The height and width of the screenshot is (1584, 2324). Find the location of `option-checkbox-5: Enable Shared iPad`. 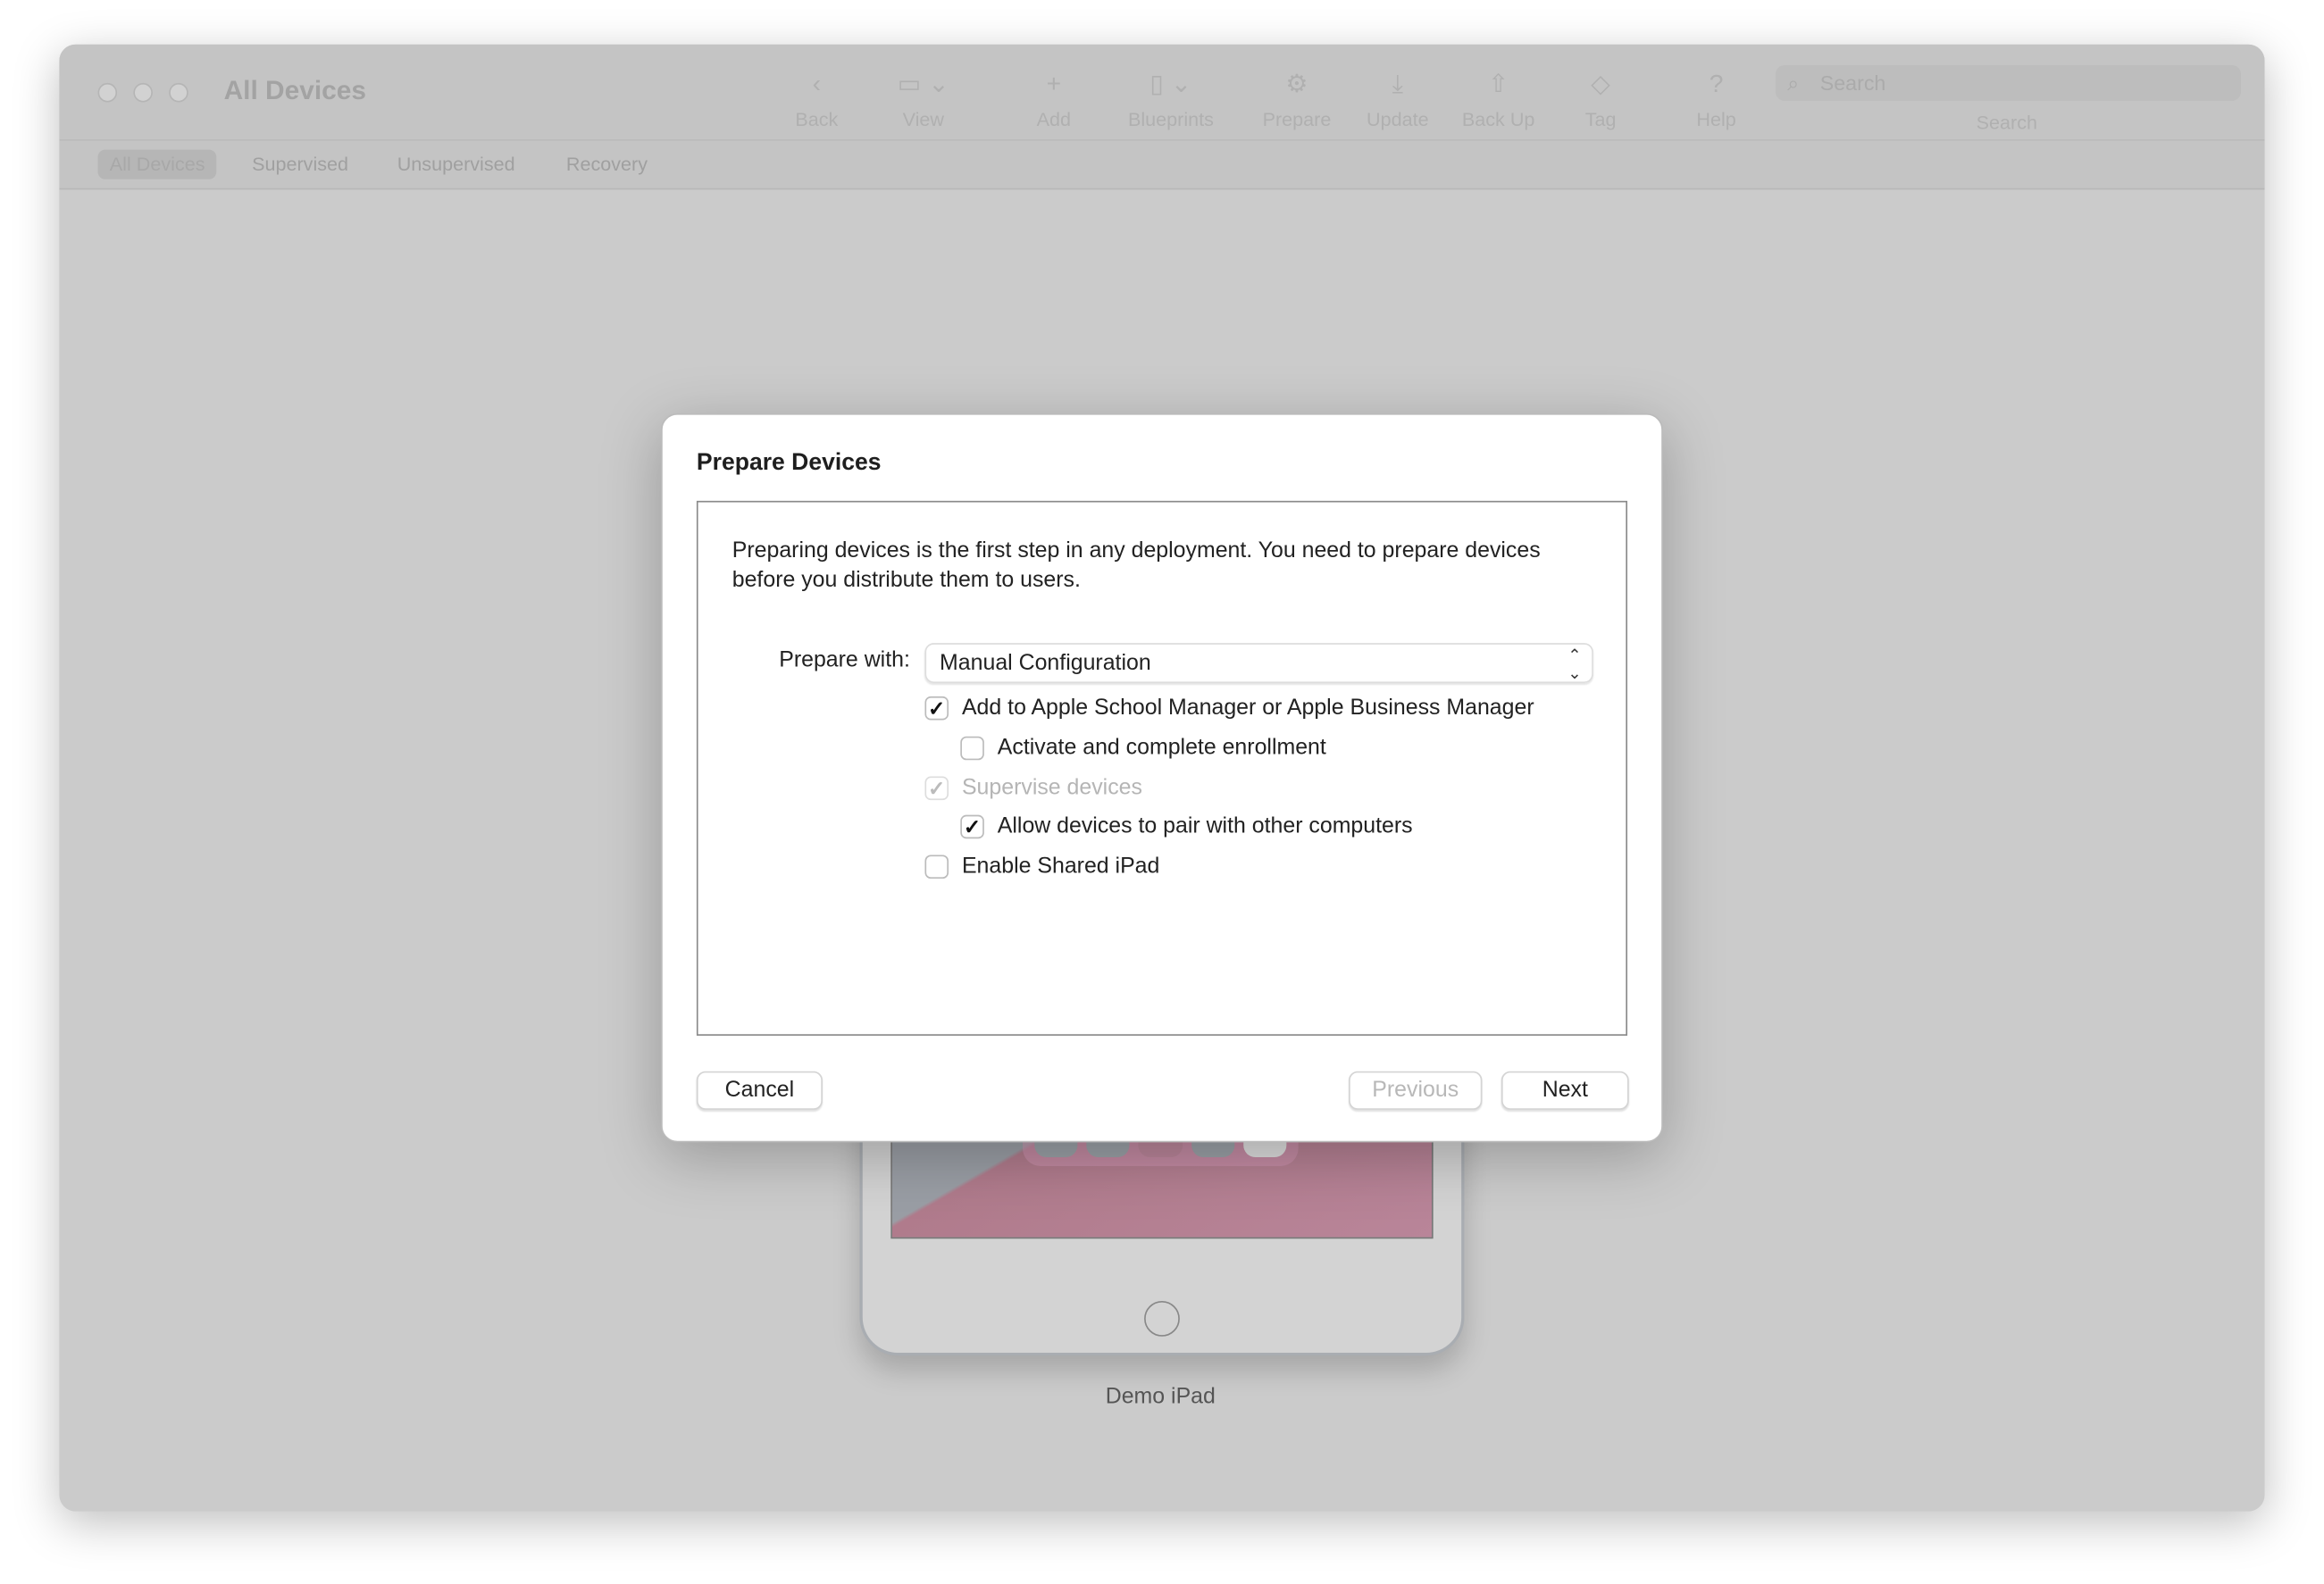

option-checkbox-5: Enable Shared iPad is located at coordinates (1041, 866).